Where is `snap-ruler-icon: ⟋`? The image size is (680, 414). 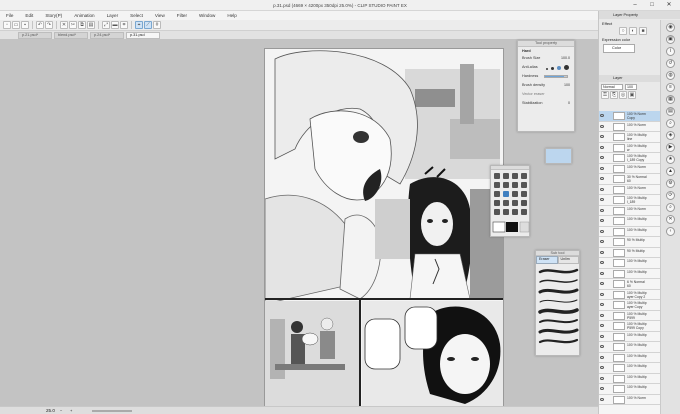 snap-ruler-icon: ⟋ is located at coordinates (148, 25).